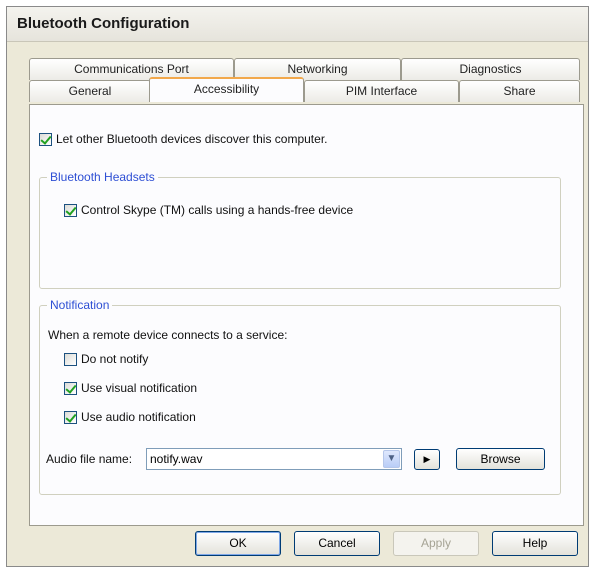 The image size is (596, 573). Describe the element at coordinates (89, 459) in the screenshot. I see `audio-file-label: Audio file name:` at that location.